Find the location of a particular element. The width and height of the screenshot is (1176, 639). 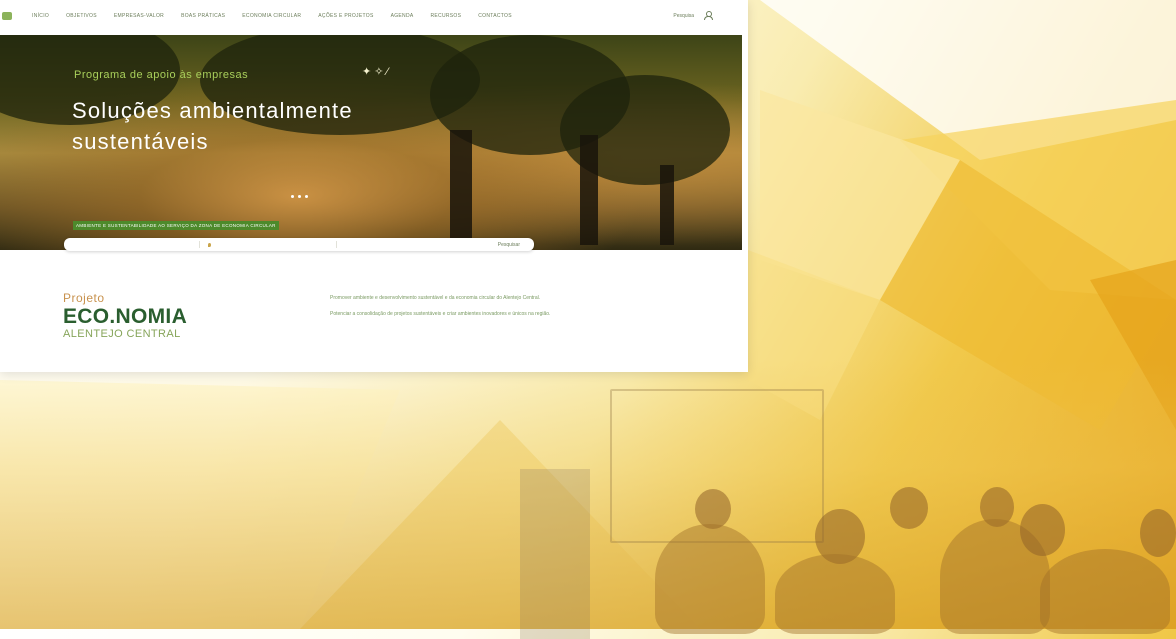

search-bar: Pesquisar is located at coordinates (299, 244).